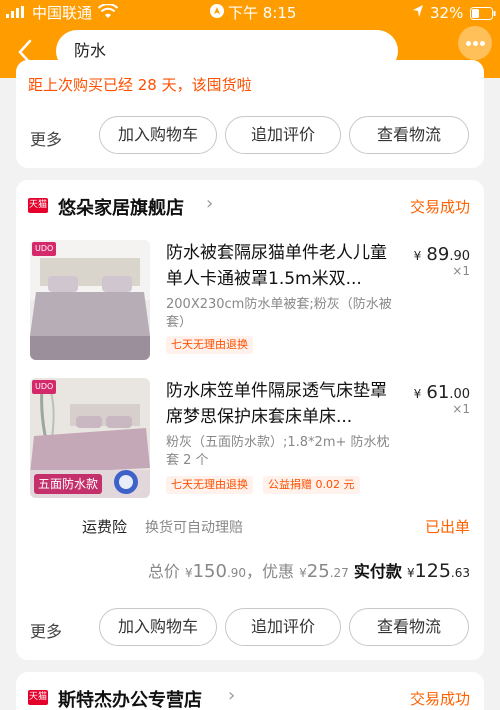 This screenshot has height=710, width=500. What do you see at coordinates (250, 691) in the screenshot?
I see `order-card: 天猫 斯特杰办公专营店 › 交易成功` at bounding box center [250, 691].